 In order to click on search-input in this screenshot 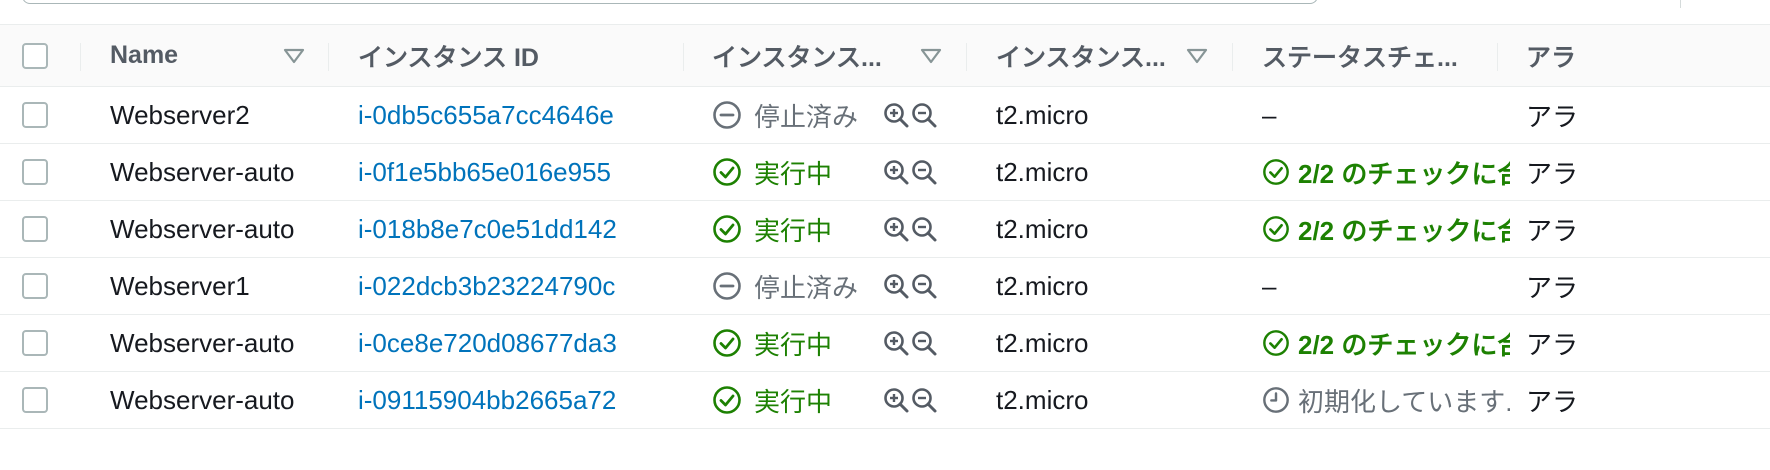, I will do `click(670, 2)`.